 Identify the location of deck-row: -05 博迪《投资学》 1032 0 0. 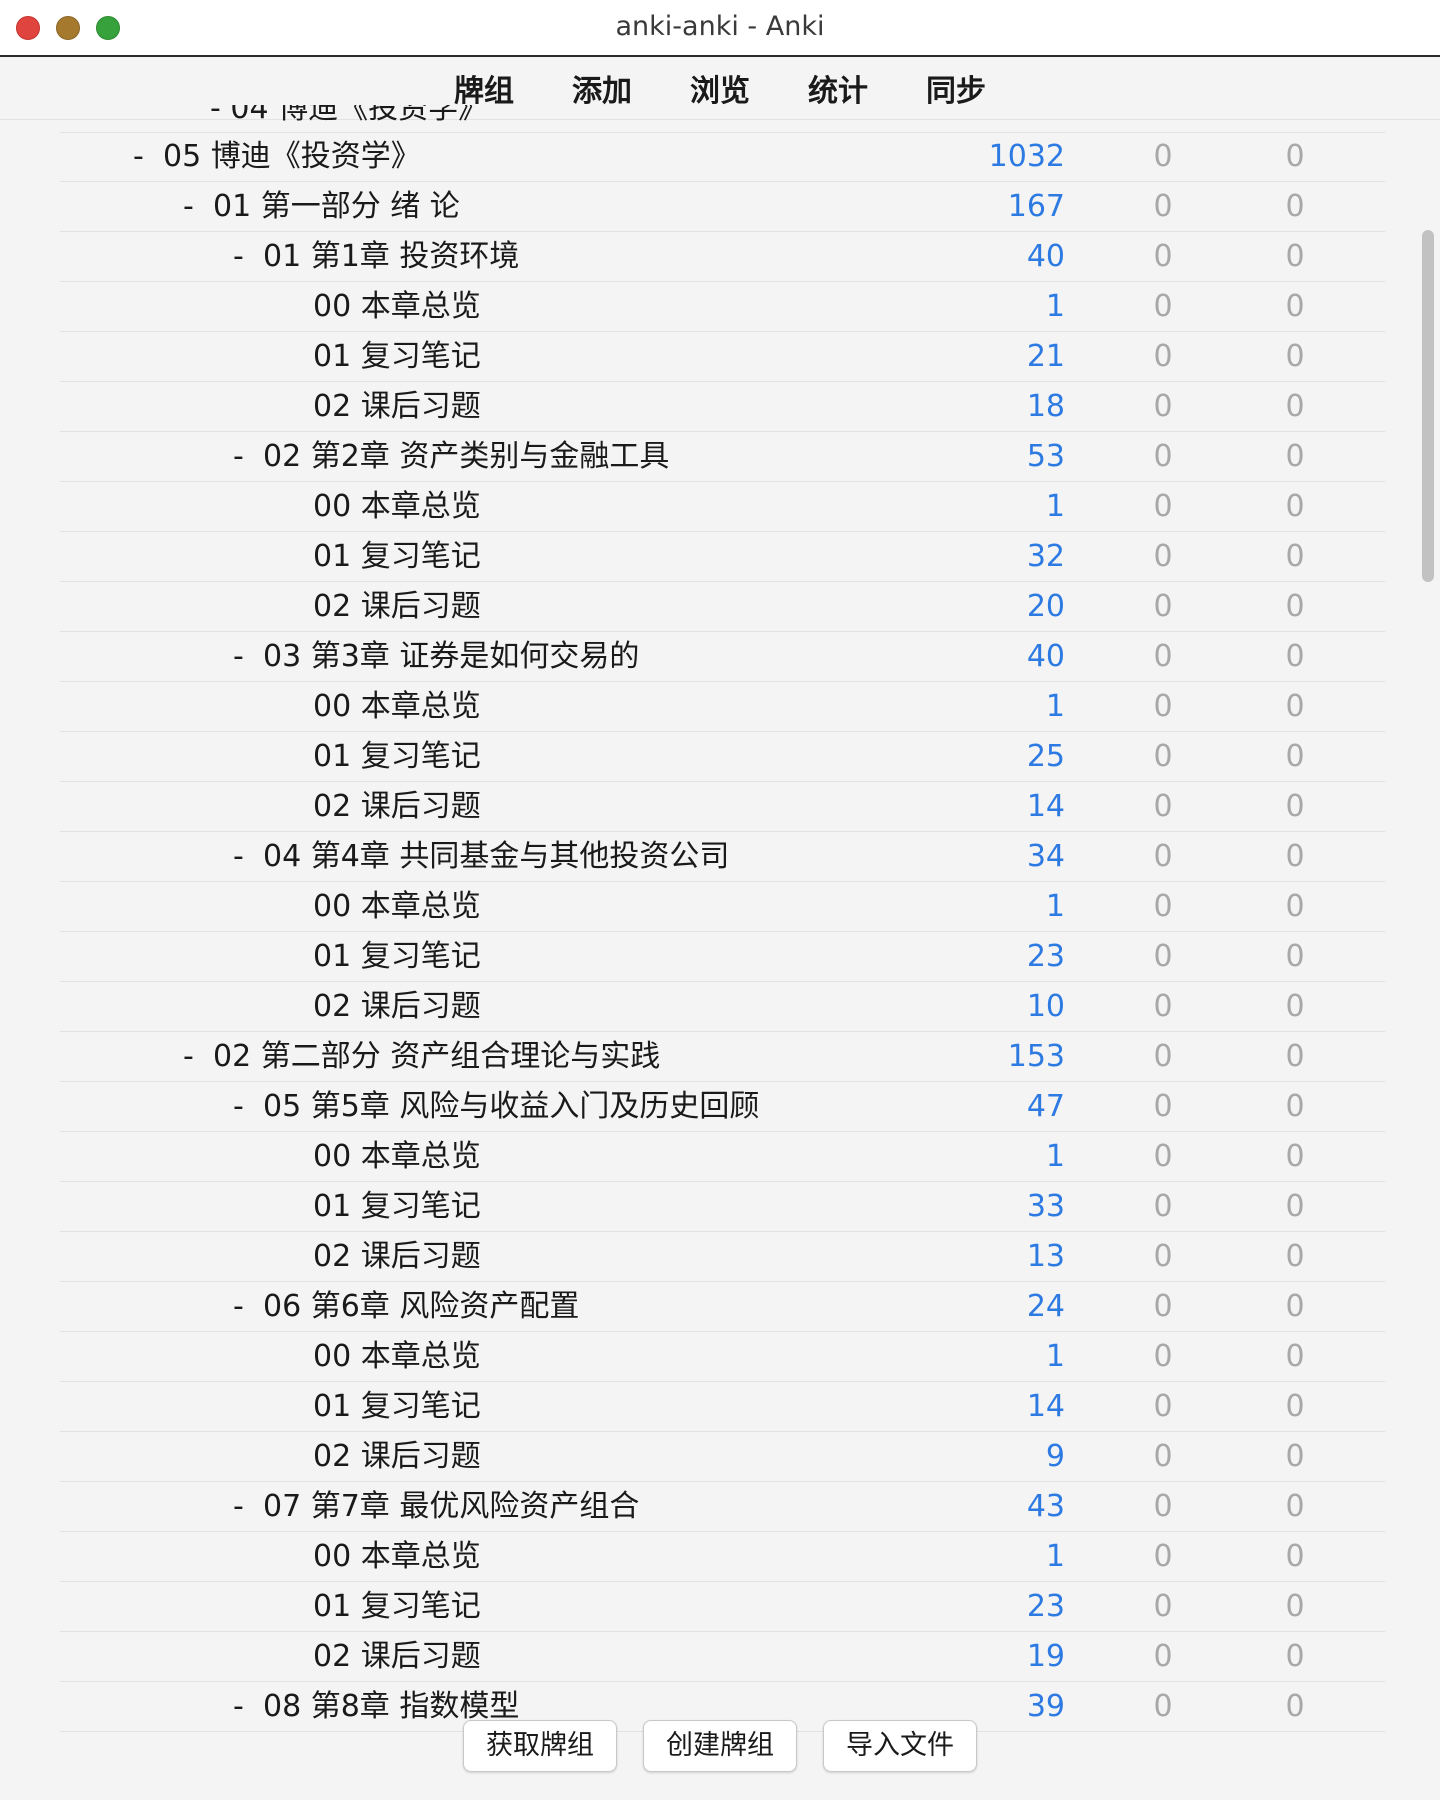
(722, 157).